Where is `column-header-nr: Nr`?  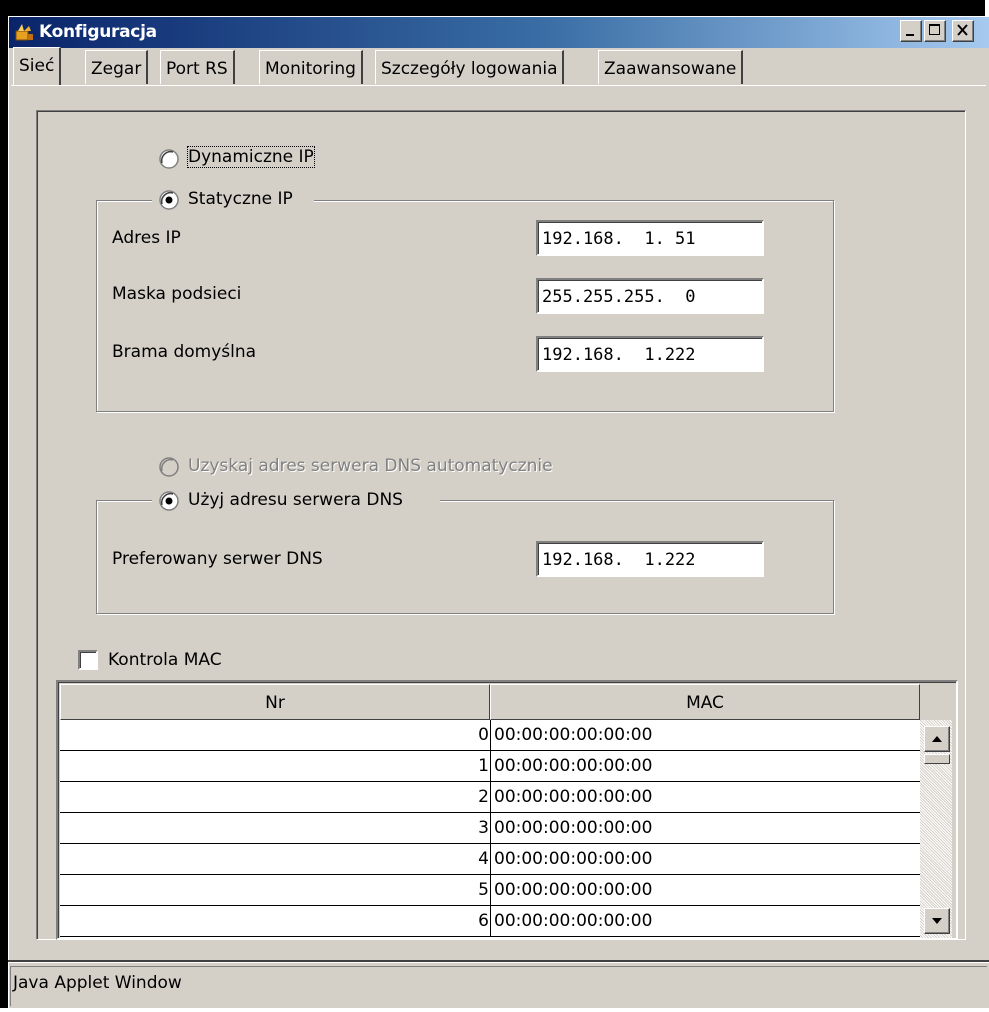
column-header-nr: Nr is located at coordinates (275, 702).